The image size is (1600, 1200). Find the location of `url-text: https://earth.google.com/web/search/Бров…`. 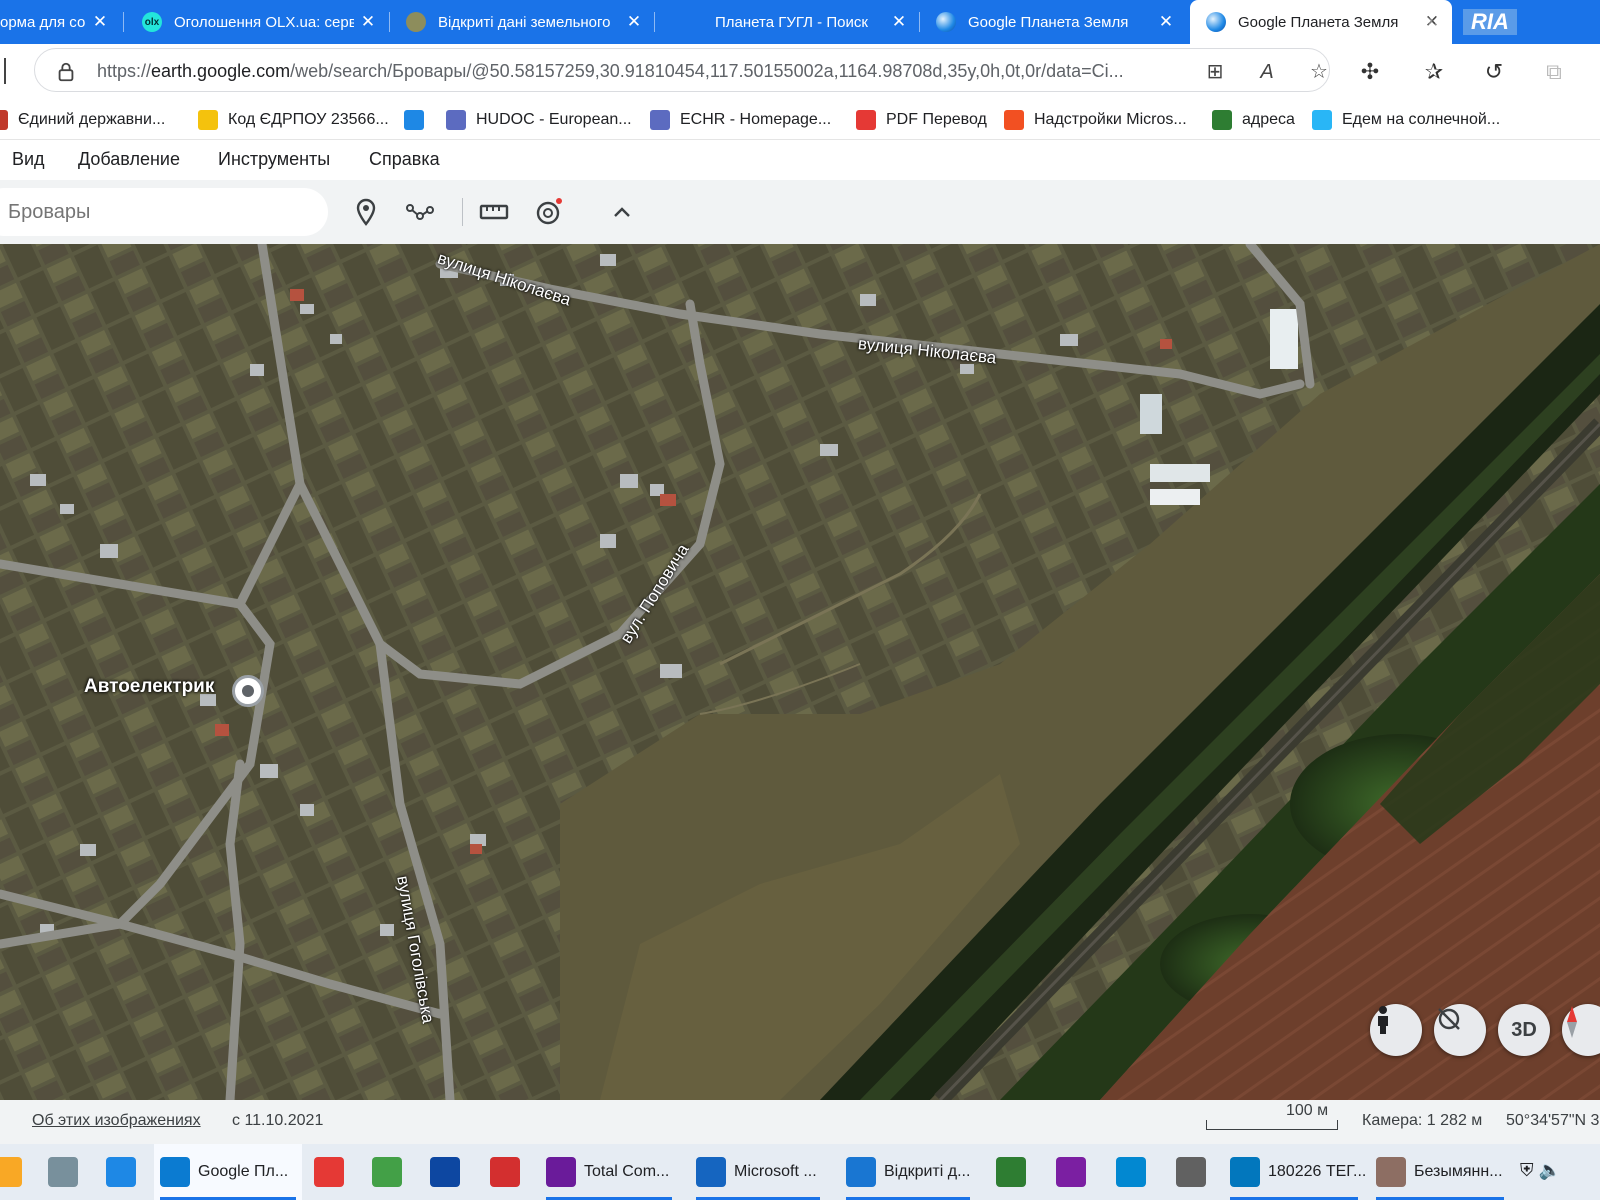

url-text: https://earth.google.com/web/search/Бров… is located at coordinates (642, 71).